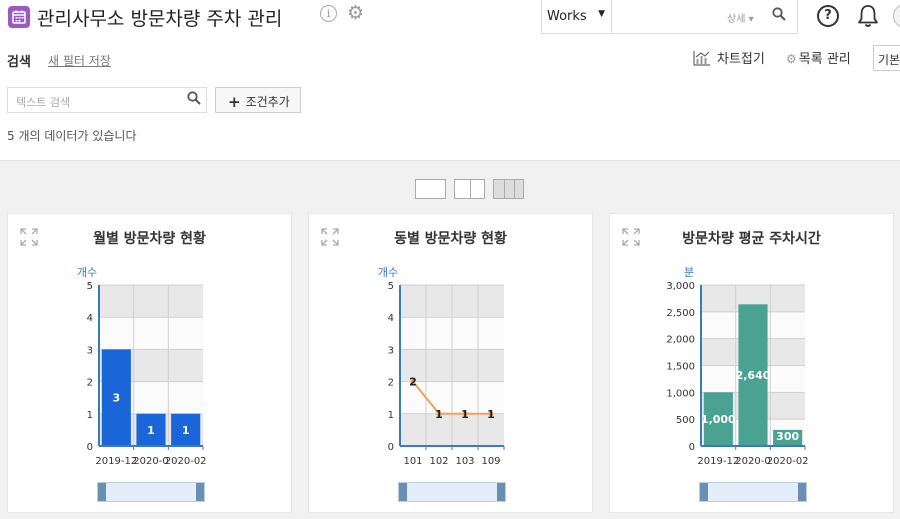 This screenshot has width=900, height=519. Describe the element at coordinates (438, 461) in the screenshot. I see `x-tick-label: 102` at that location.